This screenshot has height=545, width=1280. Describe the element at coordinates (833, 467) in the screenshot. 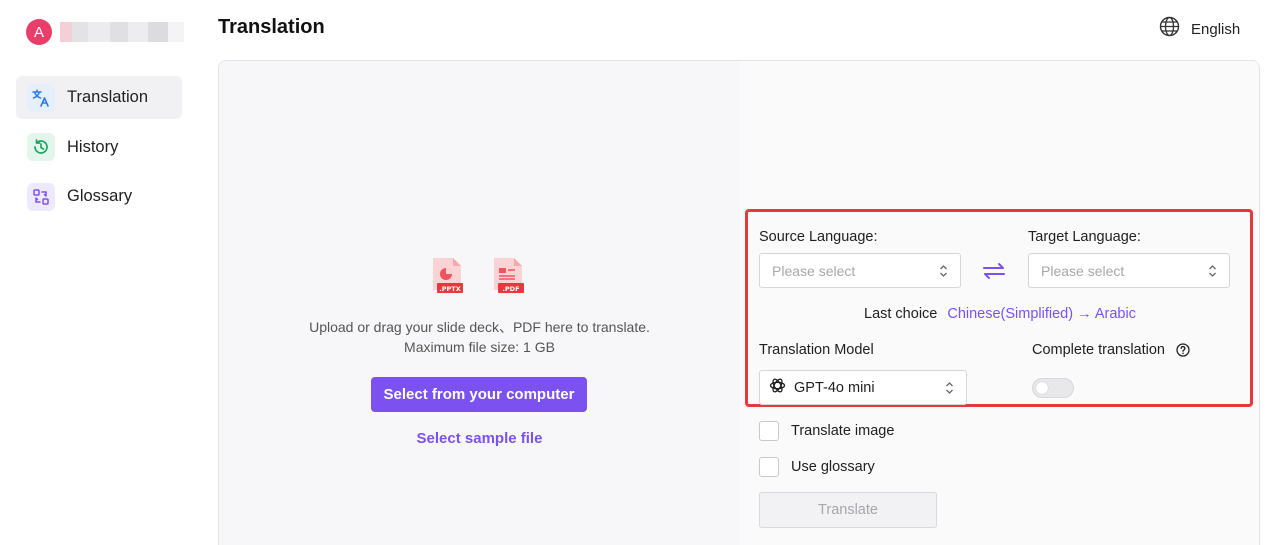

I see `use-glossary-label: Use glossary` at that location.